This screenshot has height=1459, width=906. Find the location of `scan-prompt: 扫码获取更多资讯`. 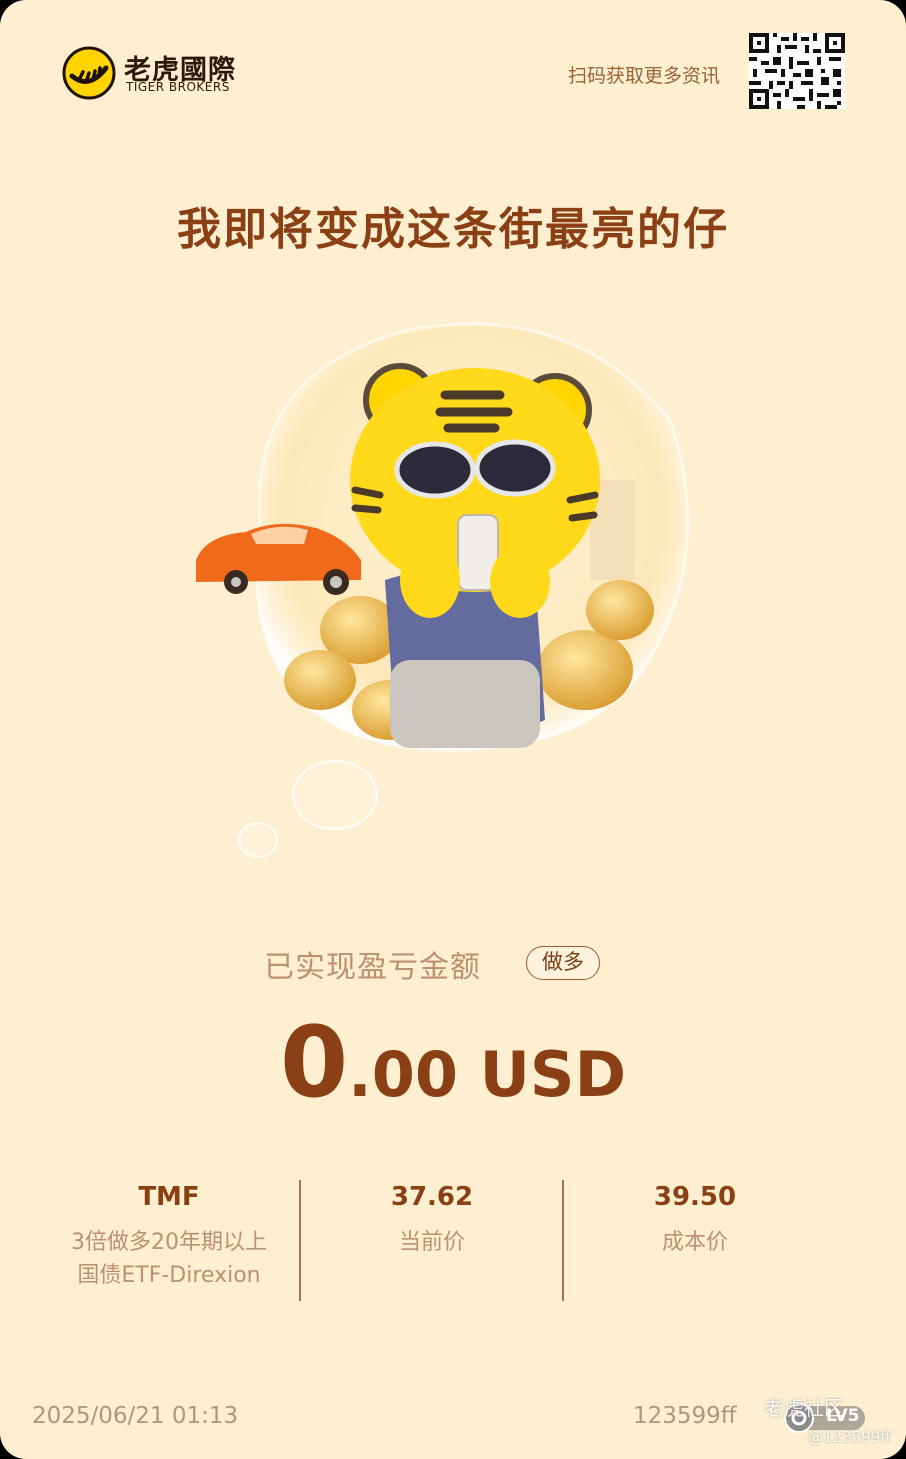

scan-prompt: 扫码获取更多资讯 is located at coordinates (643, 76).